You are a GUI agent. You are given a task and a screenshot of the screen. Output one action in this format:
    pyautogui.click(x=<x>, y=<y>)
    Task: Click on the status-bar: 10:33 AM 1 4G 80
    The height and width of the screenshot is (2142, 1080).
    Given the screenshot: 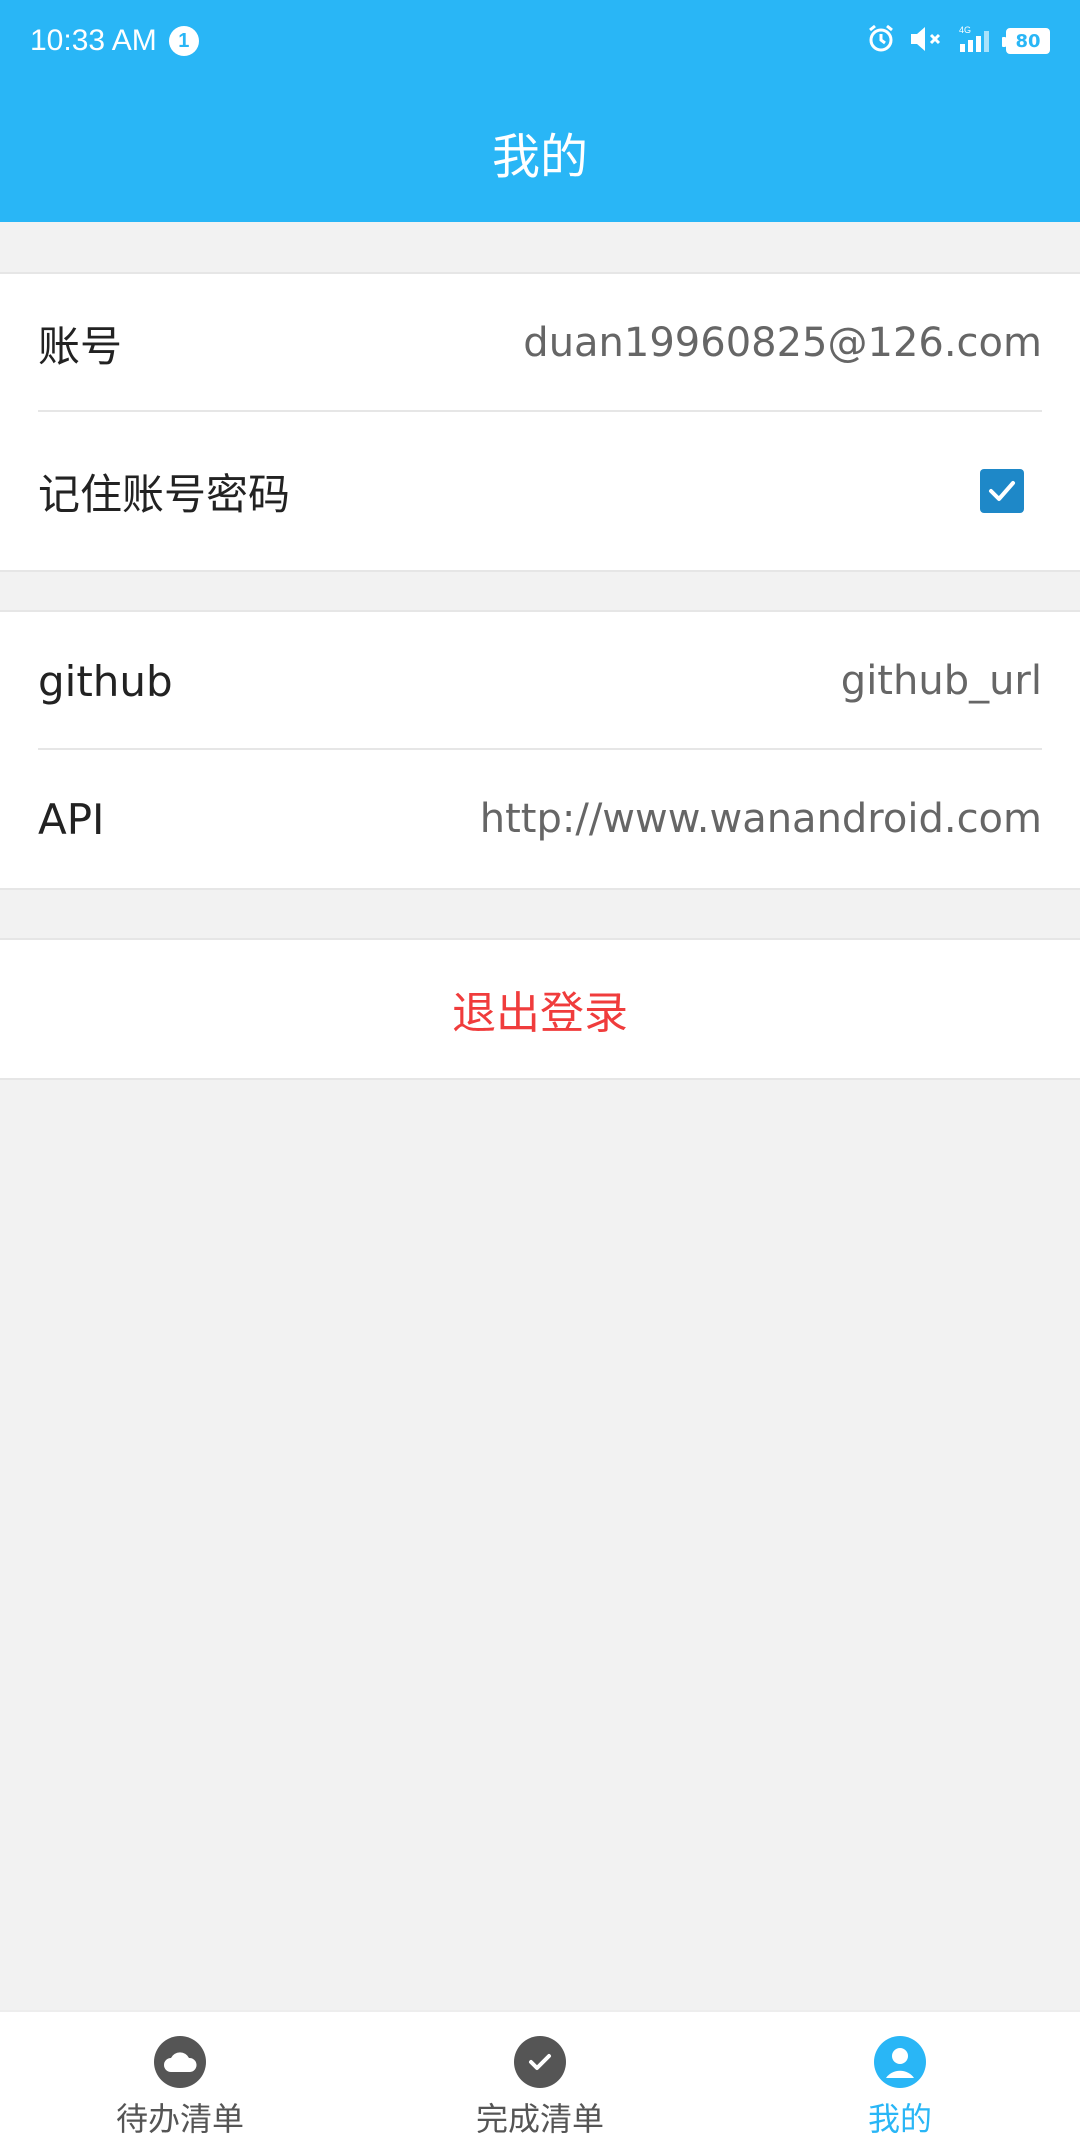 What is the action you would take?
    pyautogui.click(x=540, y=41)
    